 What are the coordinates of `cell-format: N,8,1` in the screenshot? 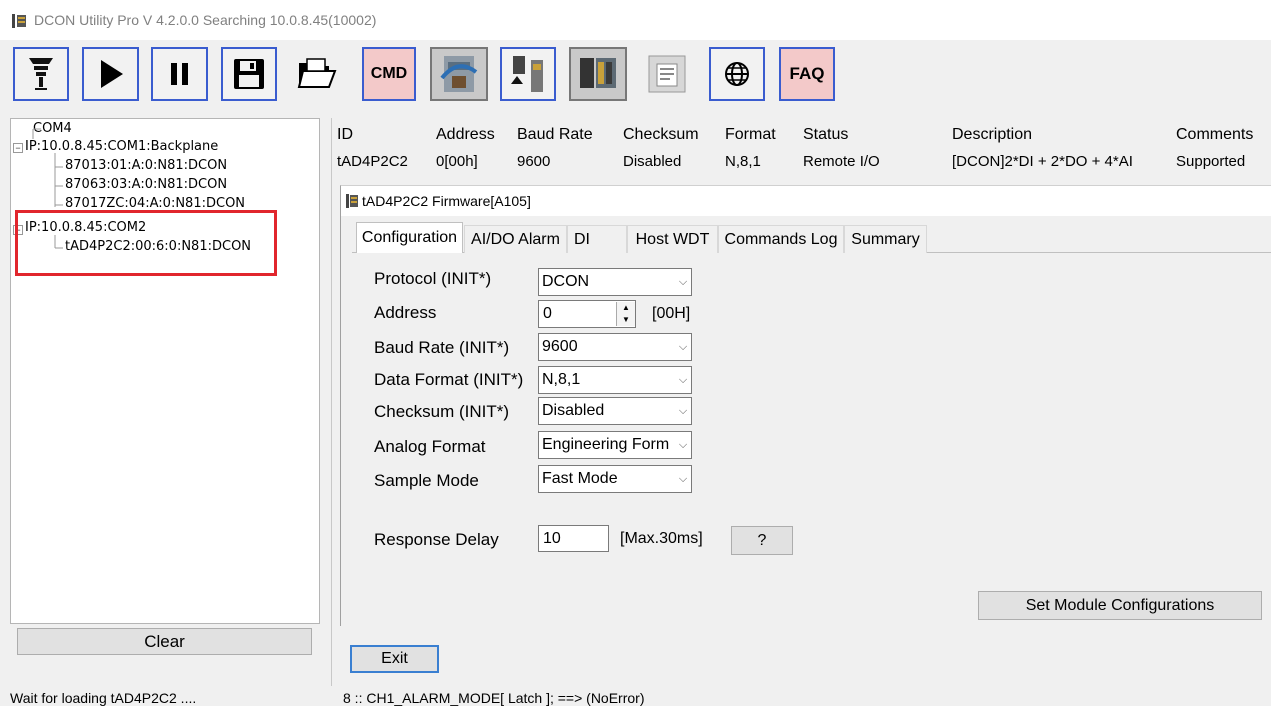 It's located at (743, 161).